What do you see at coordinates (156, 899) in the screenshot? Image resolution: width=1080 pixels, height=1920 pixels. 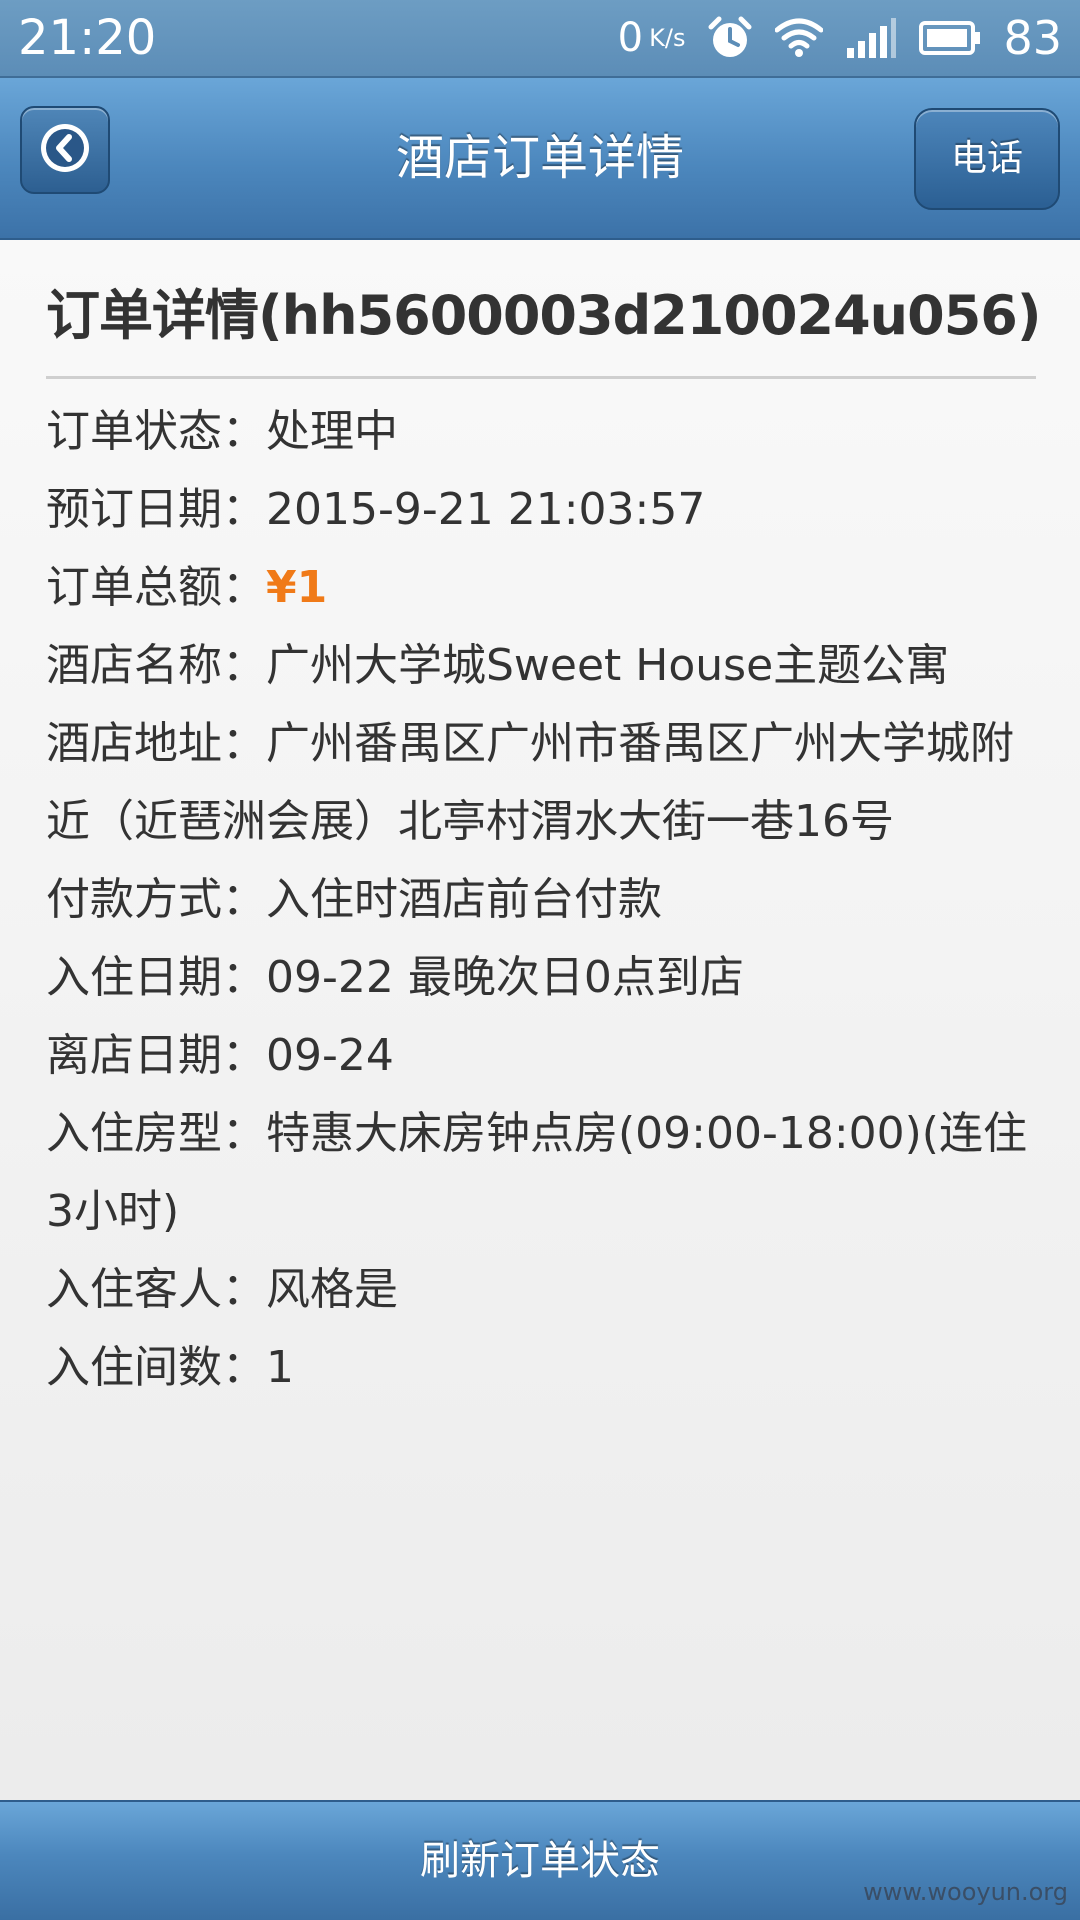 I see `field-label: 付款方式：` at bounding box center [156, 899].